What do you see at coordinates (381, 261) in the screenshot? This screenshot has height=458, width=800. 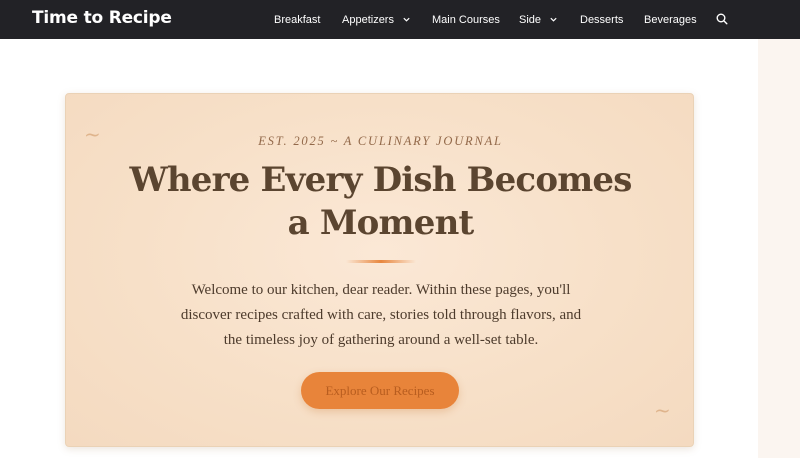 I see `hero-divider` at bounding box center [381, 261].